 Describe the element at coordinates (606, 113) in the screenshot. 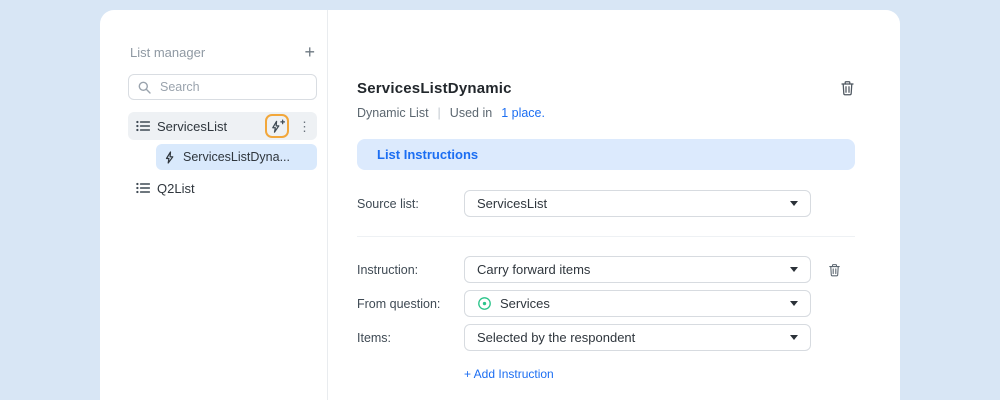

I see `list-subtitle: Dynamic List | Used in 1 place.` at that location.